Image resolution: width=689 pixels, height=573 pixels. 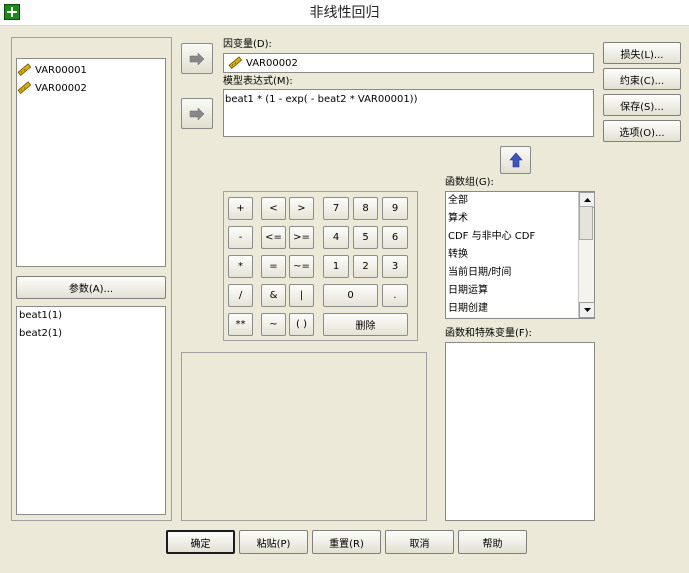 What do you see at coordinates (240, 208) in the screenshot?
I see `key-plus: +` at bounding box center [240, 208].